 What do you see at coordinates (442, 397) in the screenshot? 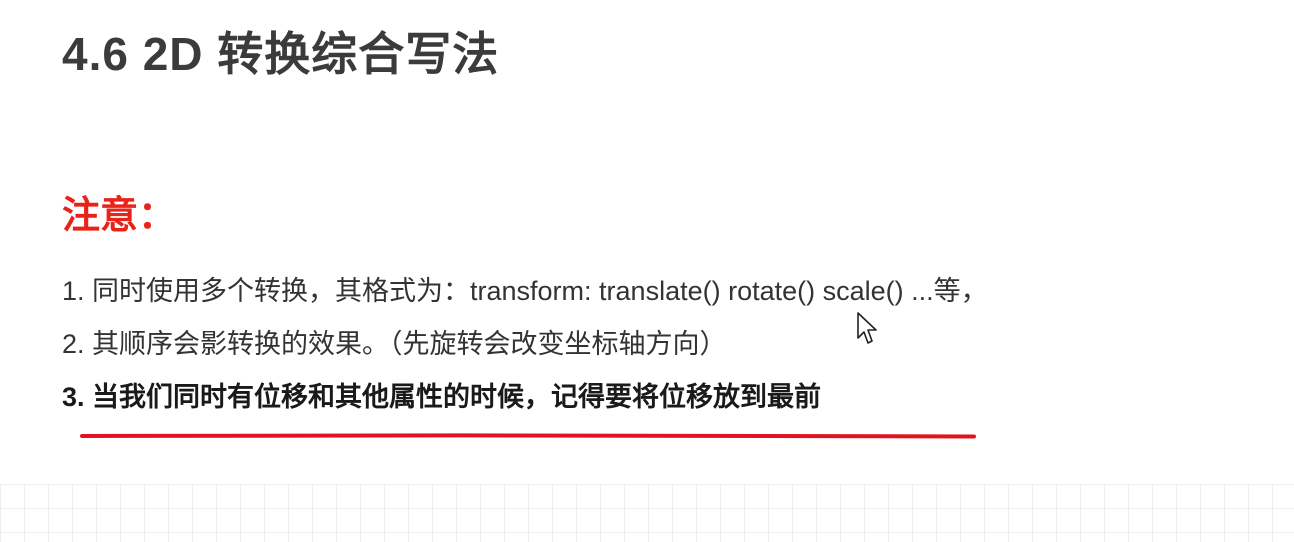
I see `note-item-3: 3. 当我们同时有位移和其他属性的时候，记得要将位移放到最前` at bounding box center [442, 397].